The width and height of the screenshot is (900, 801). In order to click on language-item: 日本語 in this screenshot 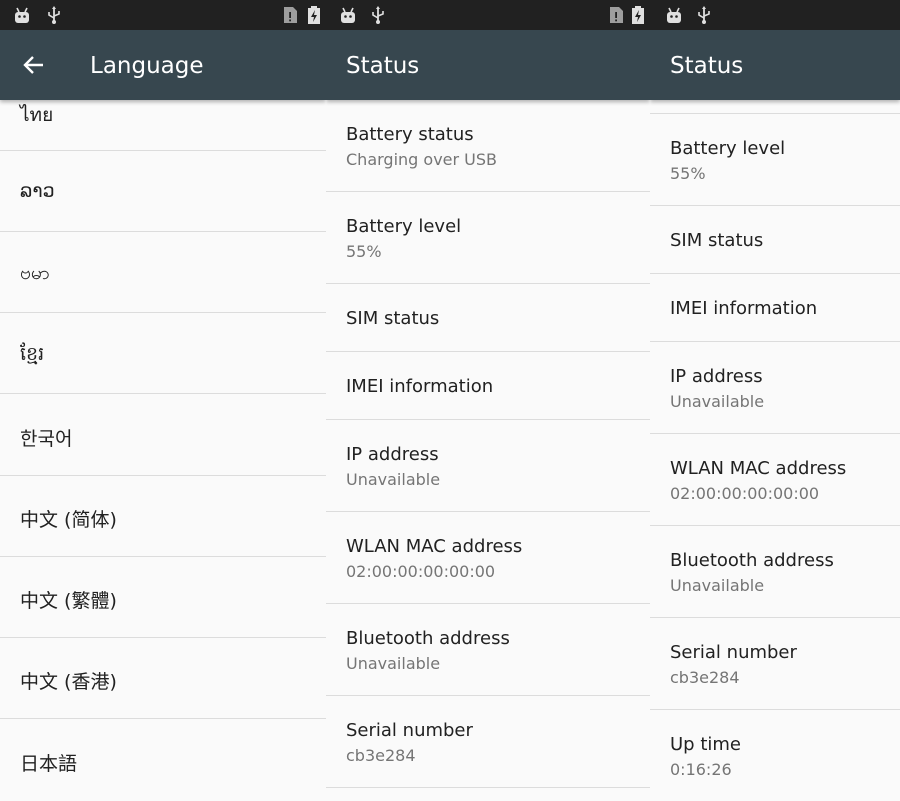, I will do `click(163, 760)`.